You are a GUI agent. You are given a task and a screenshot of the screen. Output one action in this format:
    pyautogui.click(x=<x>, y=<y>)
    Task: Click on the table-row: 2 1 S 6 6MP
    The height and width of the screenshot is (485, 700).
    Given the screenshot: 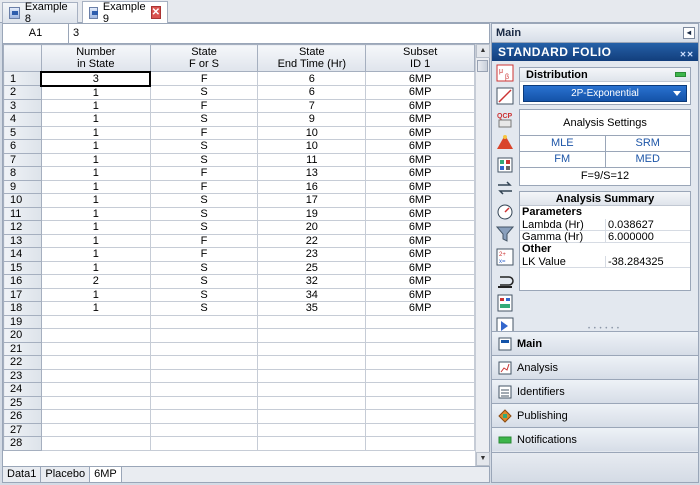 What is the action you would take?
    pyautogui.click(x=239, y=92)
    